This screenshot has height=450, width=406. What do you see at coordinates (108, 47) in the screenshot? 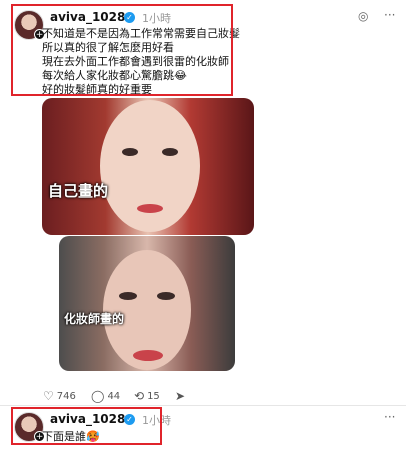
I see `post-text-line: 所以真的很了解怎麼用好看` at bounding box center [108, 47].